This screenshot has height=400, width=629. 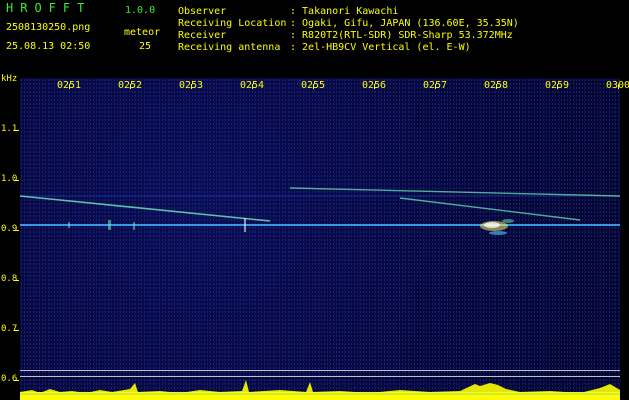 What do you see at coordinates (401, 35) in the screenshot?
I see `receiver-value: : R820T2(RTL-SDR) SDR-Sharp 53.372MHz` at bounding box center [401, 35].